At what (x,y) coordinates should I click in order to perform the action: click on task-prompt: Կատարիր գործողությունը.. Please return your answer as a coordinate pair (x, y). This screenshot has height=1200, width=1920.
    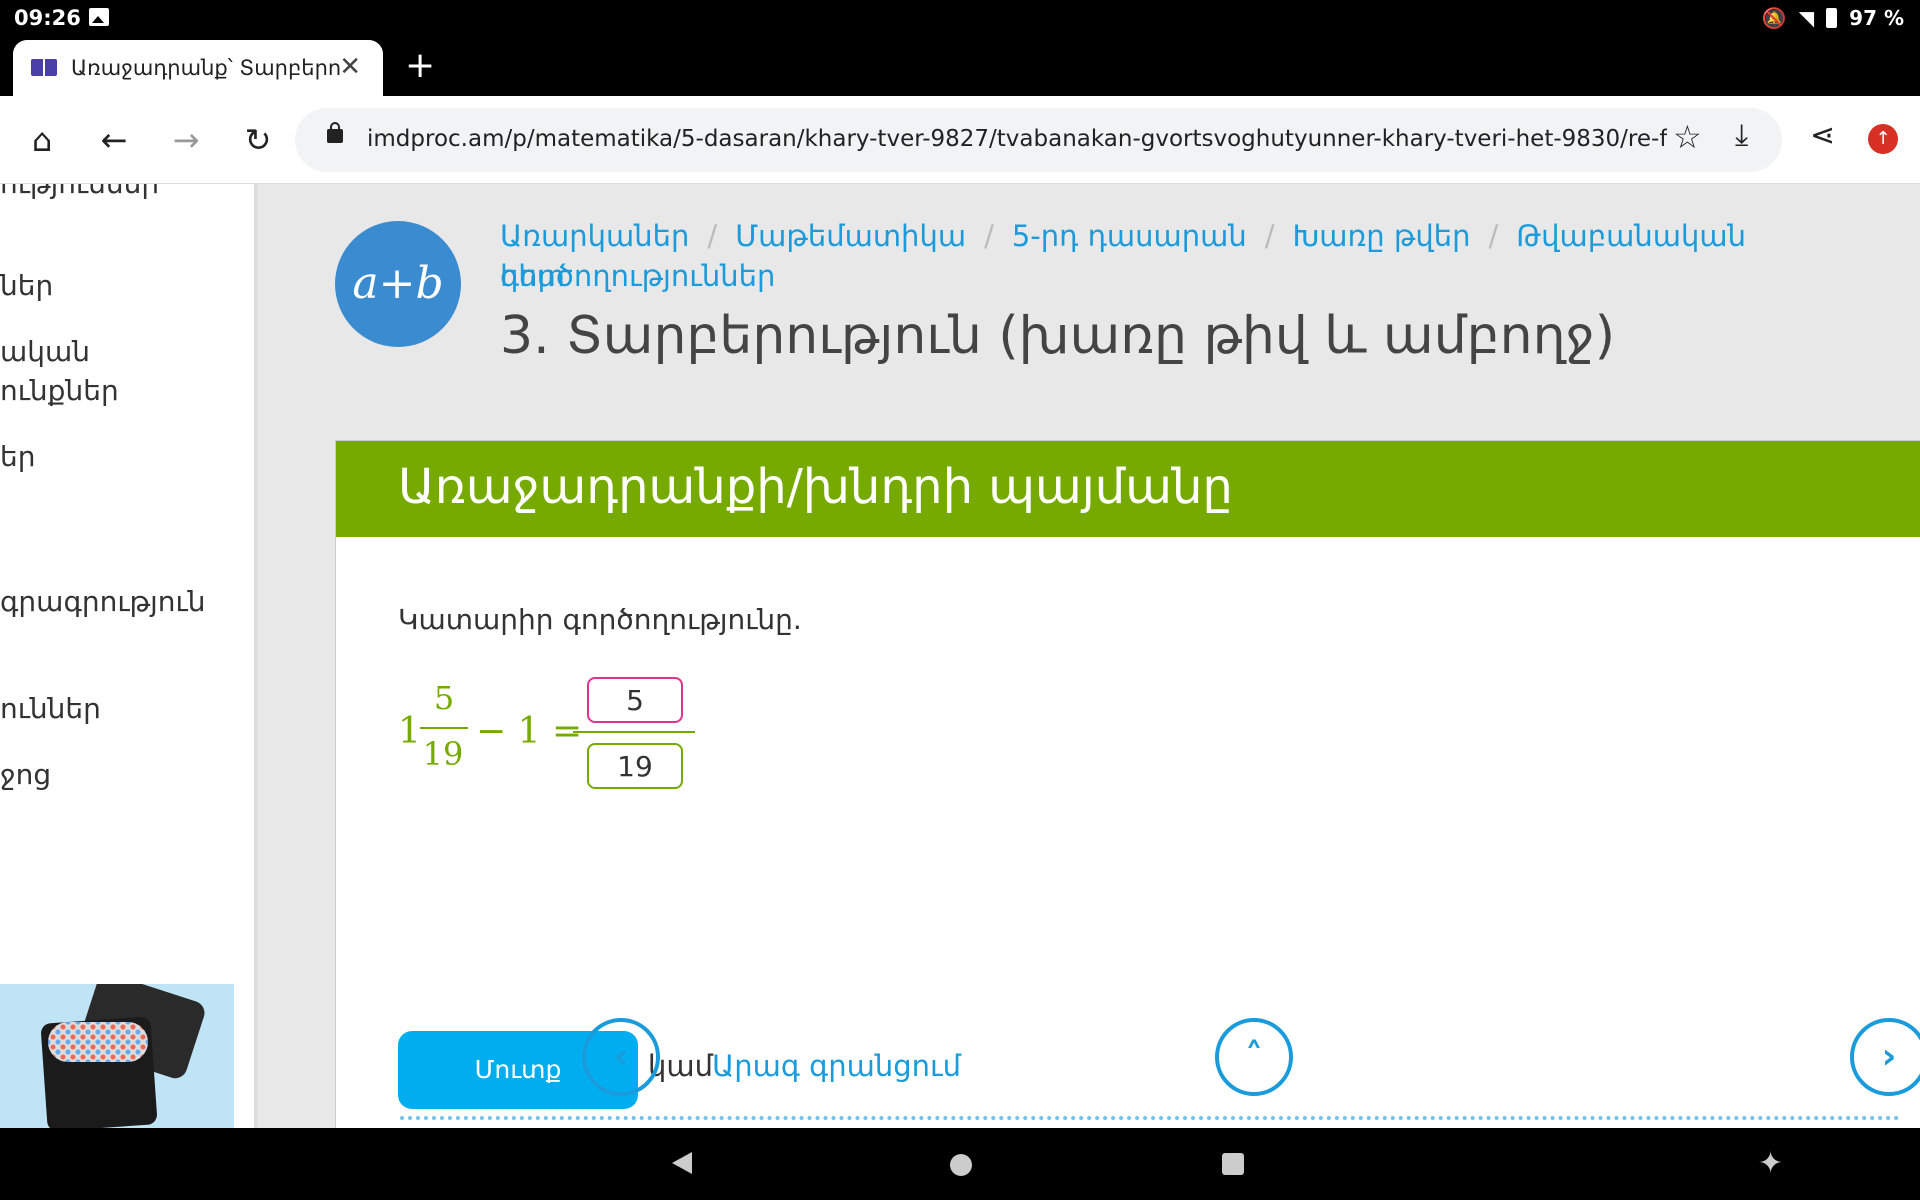
    Looking at the image, I should click on (600, 619).